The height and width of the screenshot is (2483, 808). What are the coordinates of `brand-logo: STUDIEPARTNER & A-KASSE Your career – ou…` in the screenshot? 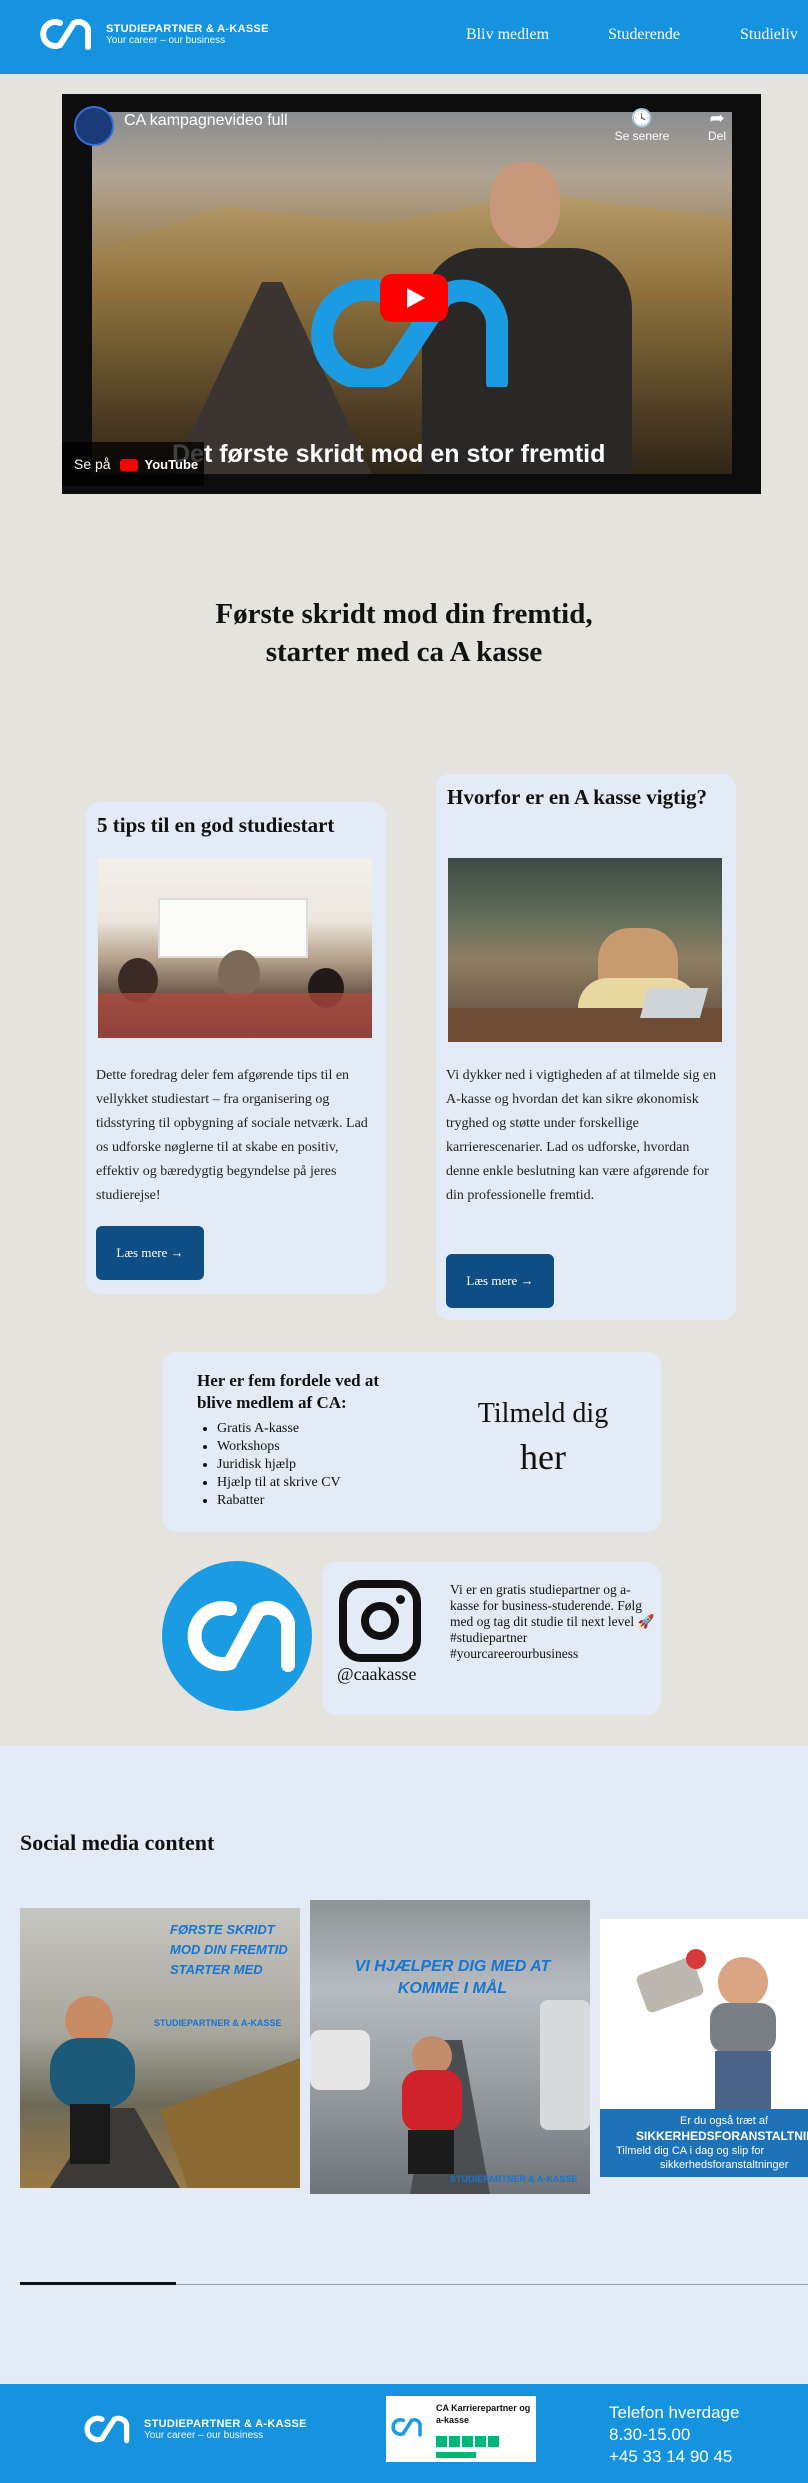 It's located at (153, 34).